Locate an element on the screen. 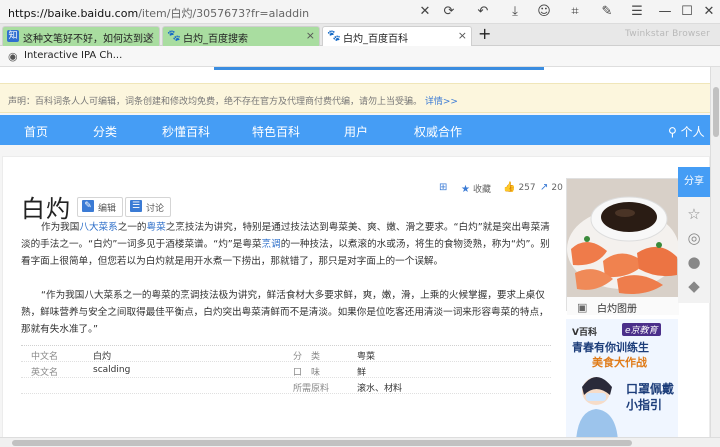  text-run: 之一的 is located at coordinates (132, 227).